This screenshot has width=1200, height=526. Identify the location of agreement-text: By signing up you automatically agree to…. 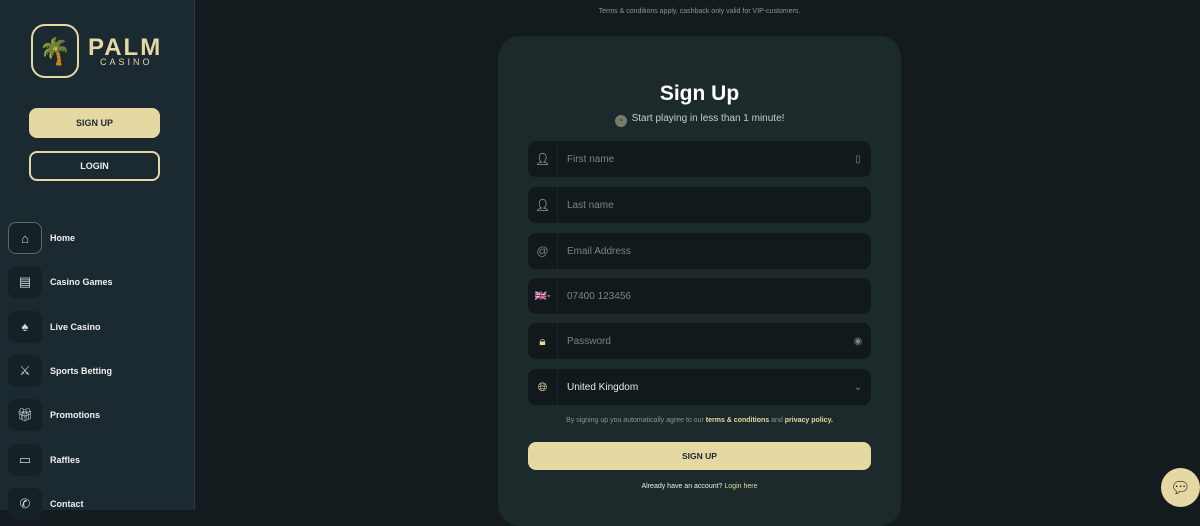
(699, 420).